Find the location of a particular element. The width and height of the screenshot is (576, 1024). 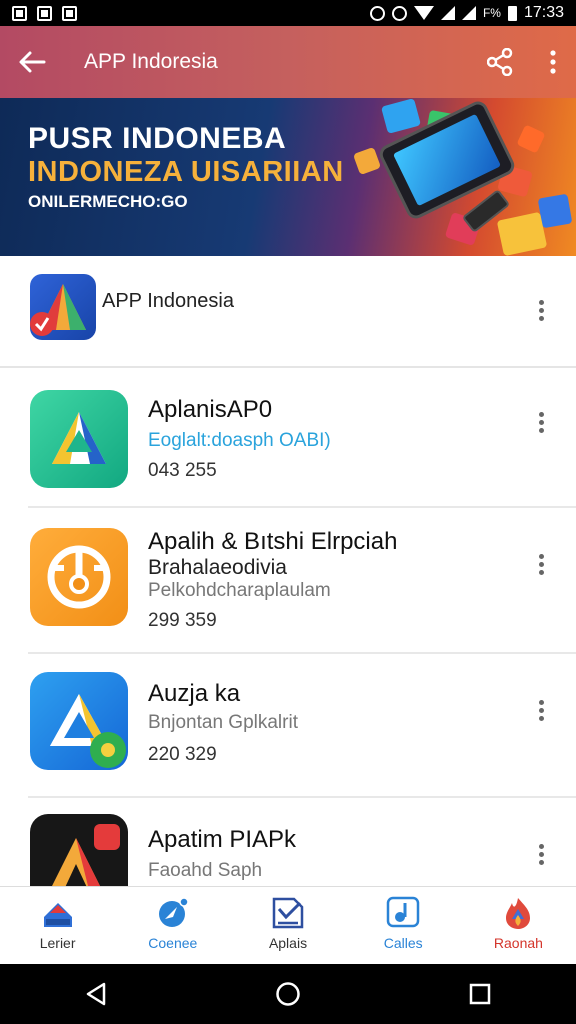

status-bar: F% 17:33 is located at coordinates (288, 13).